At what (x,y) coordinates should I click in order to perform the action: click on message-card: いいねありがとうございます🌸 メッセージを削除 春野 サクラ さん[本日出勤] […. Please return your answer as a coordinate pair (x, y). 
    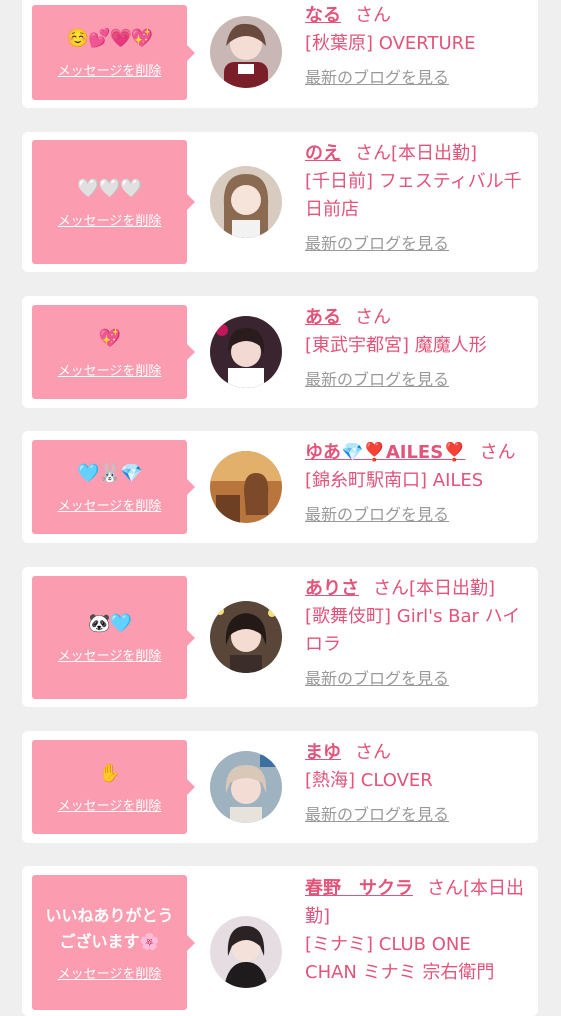
    Looking at the image, I should click on (280, 941).